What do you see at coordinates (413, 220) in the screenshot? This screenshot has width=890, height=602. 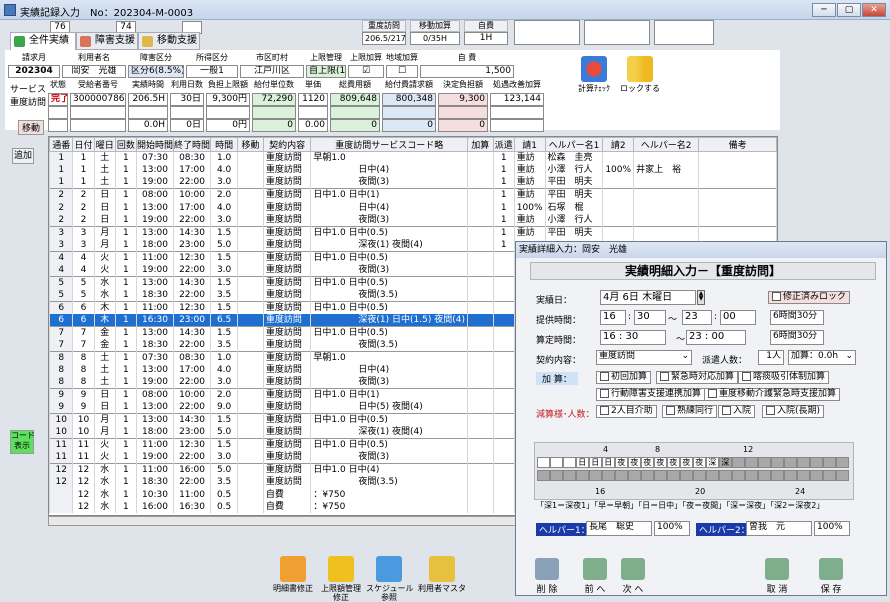 I see `table-row: 2 2 日 1 19:00 22:00 3.0 重度訪問 夜間(3) 1 重訪 小澤 行人` at bounding box center [413, 220].